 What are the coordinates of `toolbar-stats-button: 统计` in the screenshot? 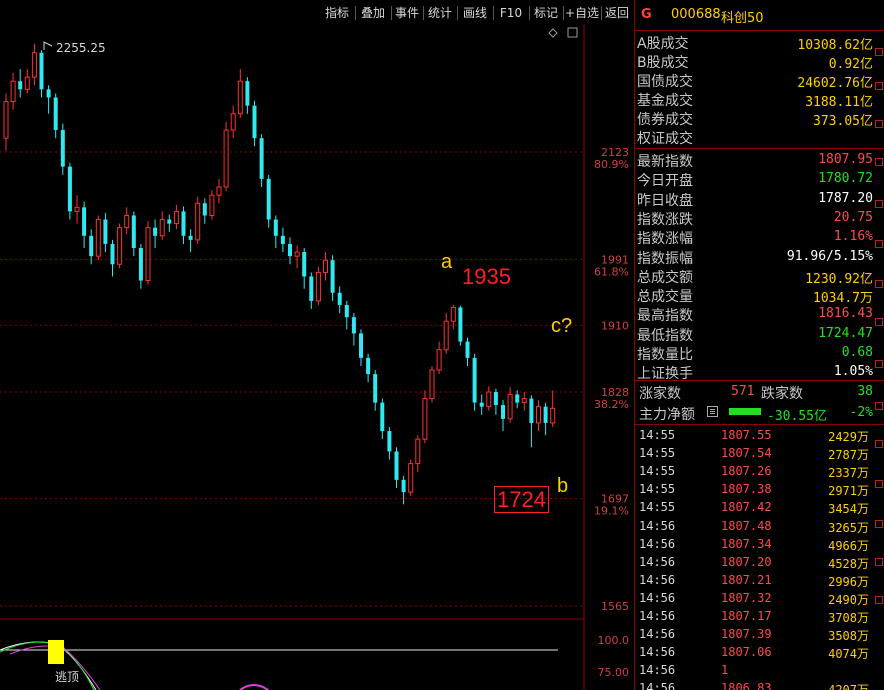 It's located at (440, 13).